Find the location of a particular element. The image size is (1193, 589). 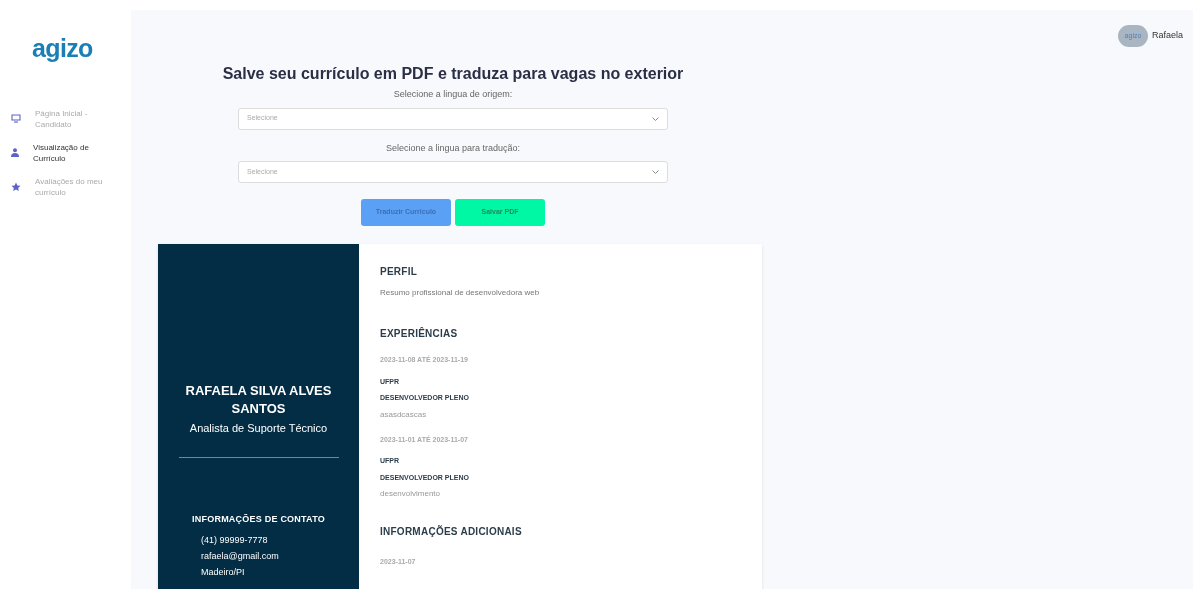

contact-text: rafaela@gmail.com is located at coordinates (240, 556).